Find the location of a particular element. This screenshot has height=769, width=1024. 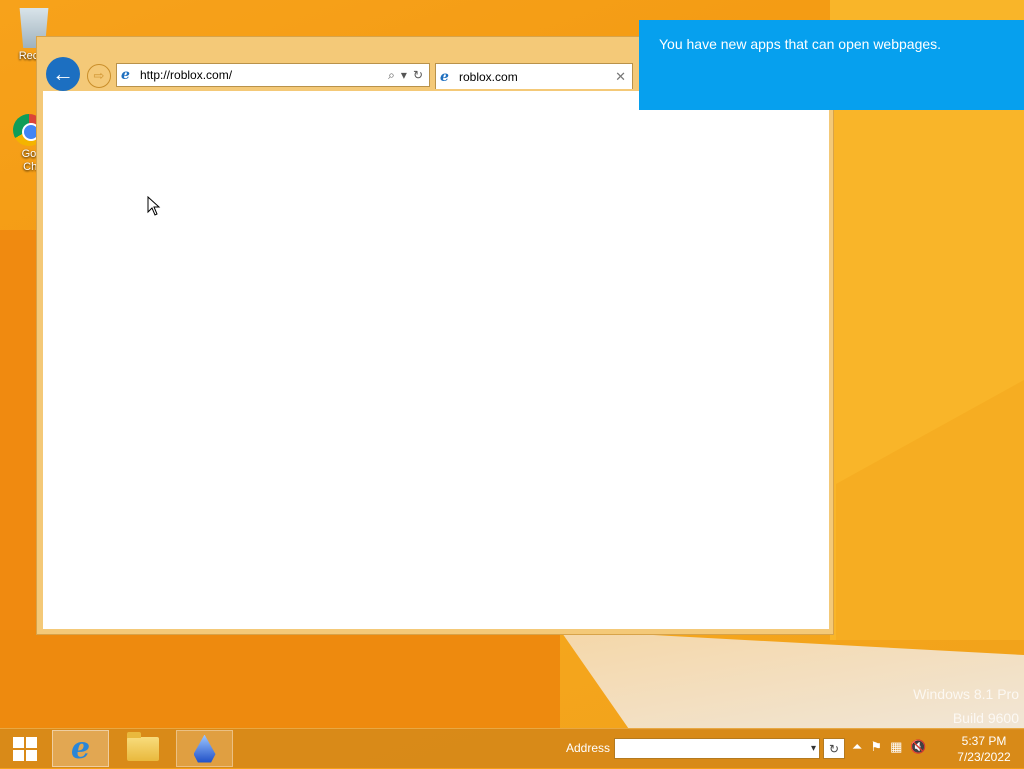

clock-date: 7/23/2022 is located at coordinates (984, 757).